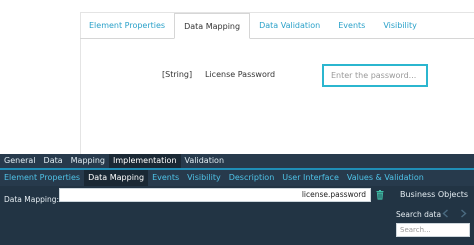 The width and height of the screenshot is (474, 245). I want to click on tab-divider, so click(277, 38).